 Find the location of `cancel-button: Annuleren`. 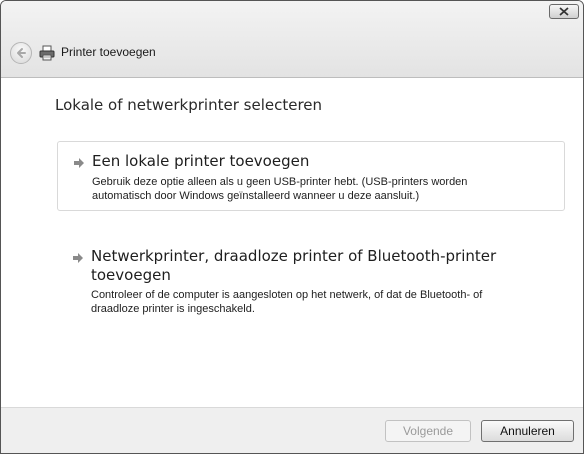

cancel-button: Annuleren is located at coordinates (527, 431).